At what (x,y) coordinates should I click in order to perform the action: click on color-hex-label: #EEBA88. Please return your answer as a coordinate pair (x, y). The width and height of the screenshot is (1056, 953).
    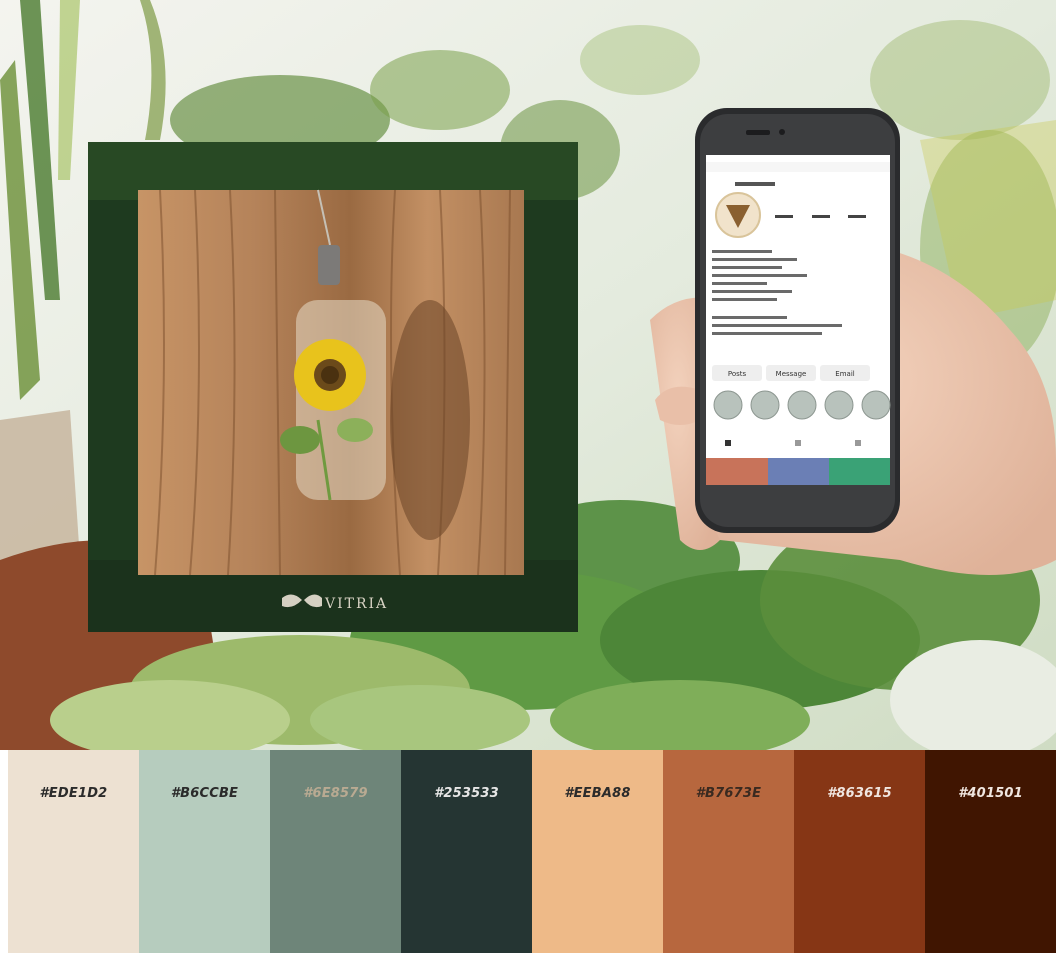
    Looking at the image, I should click on (597, 793).